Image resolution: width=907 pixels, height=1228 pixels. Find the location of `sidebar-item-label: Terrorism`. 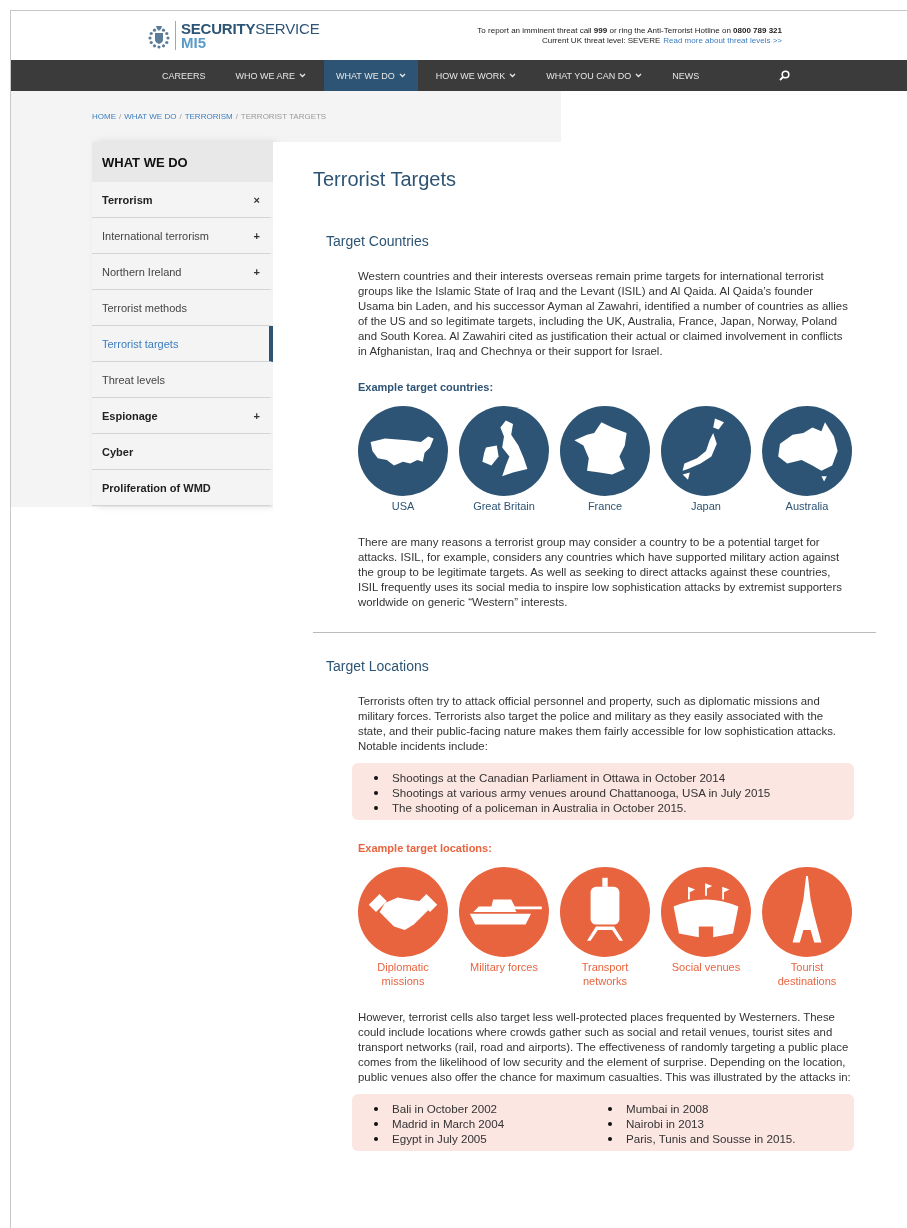

sidebar-item-label: Terrorism is located at coordinates (127, 199).